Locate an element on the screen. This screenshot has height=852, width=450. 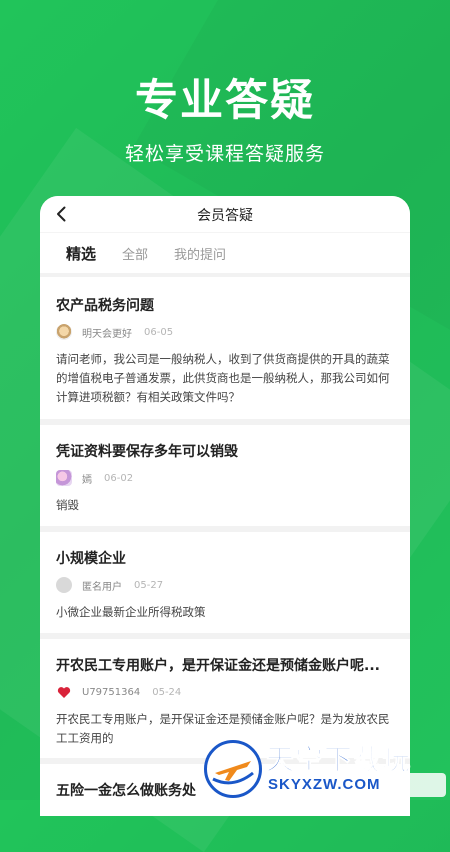
tab-all: 全部 is located at coordinates (135, 253).